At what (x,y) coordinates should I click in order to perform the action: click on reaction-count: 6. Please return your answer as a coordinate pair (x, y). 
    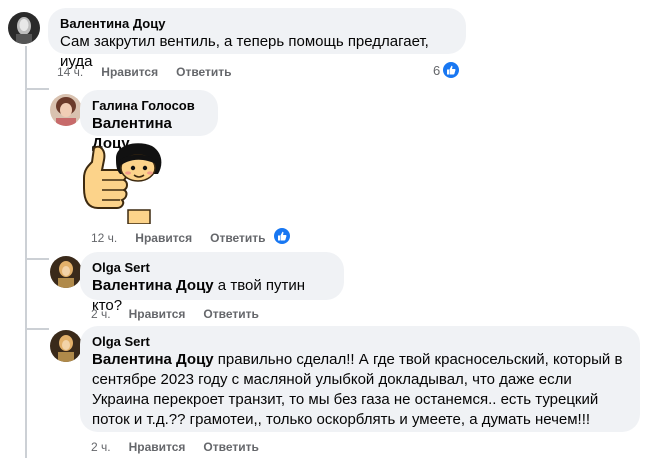
    Looking at the image, I should click on (437, 70).